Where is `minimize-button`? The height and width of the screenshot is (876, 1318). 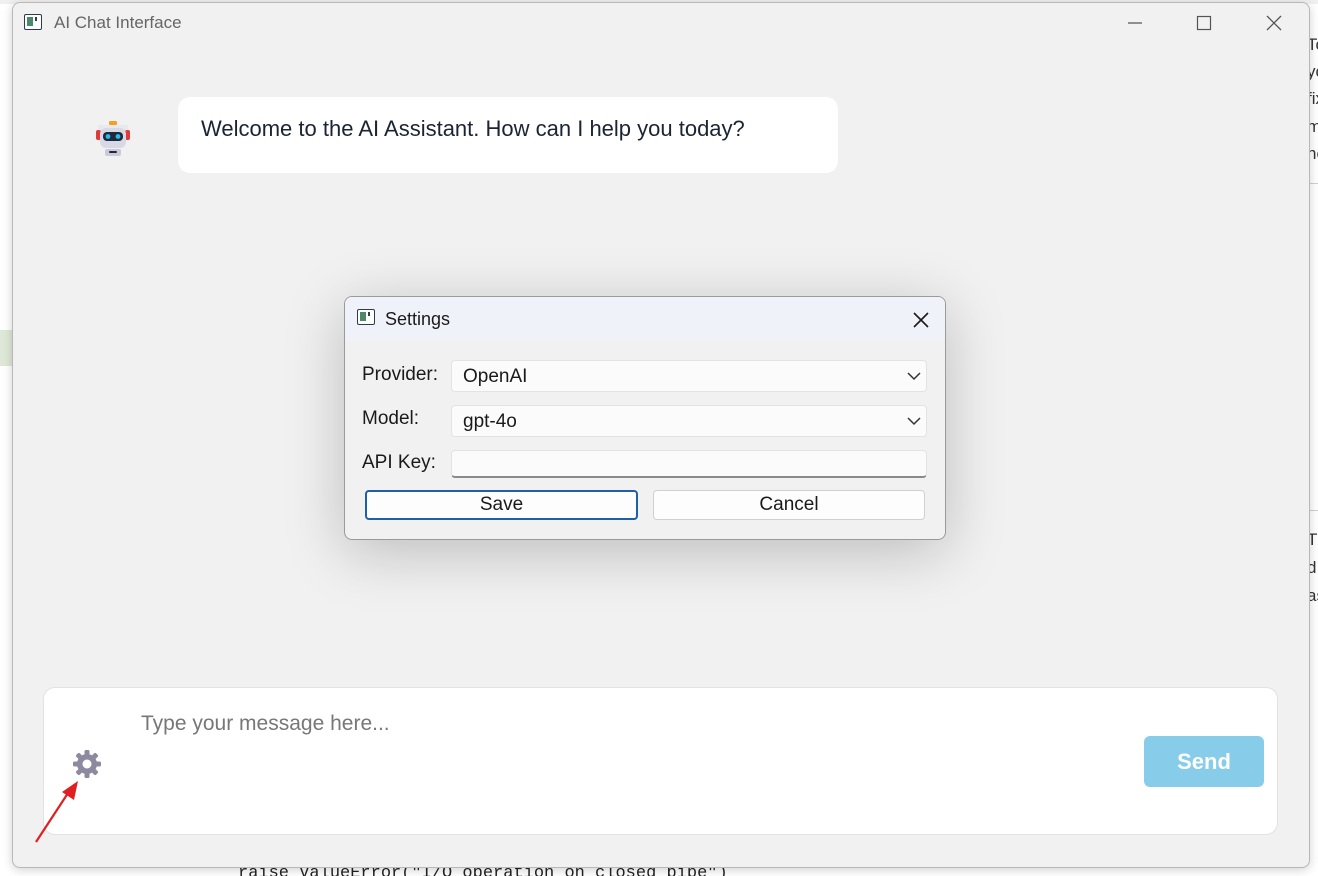 minimize-button is located at coordinates (1135, 23).